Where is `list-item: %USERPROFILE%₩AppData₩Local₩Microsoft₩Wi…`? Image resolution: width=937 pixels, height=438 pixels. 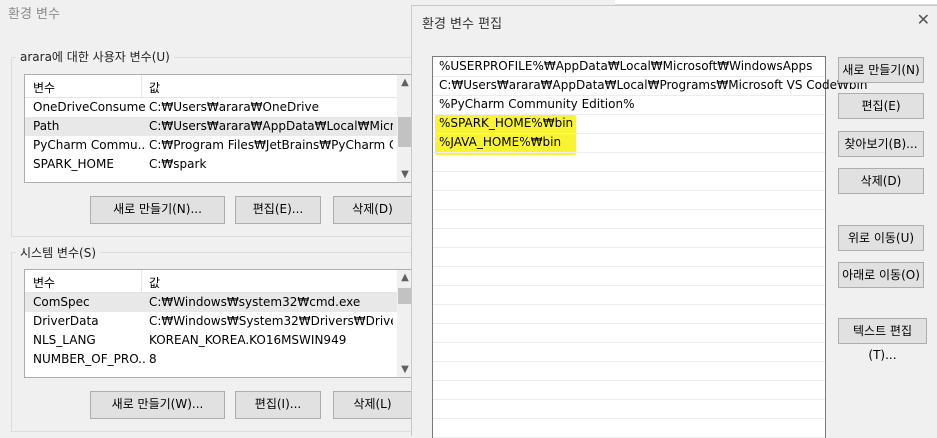
list-item: %USERPROFILE%₩AppData₩Local₩Microsoft₩Wi… is located at coordinates (629, 67).